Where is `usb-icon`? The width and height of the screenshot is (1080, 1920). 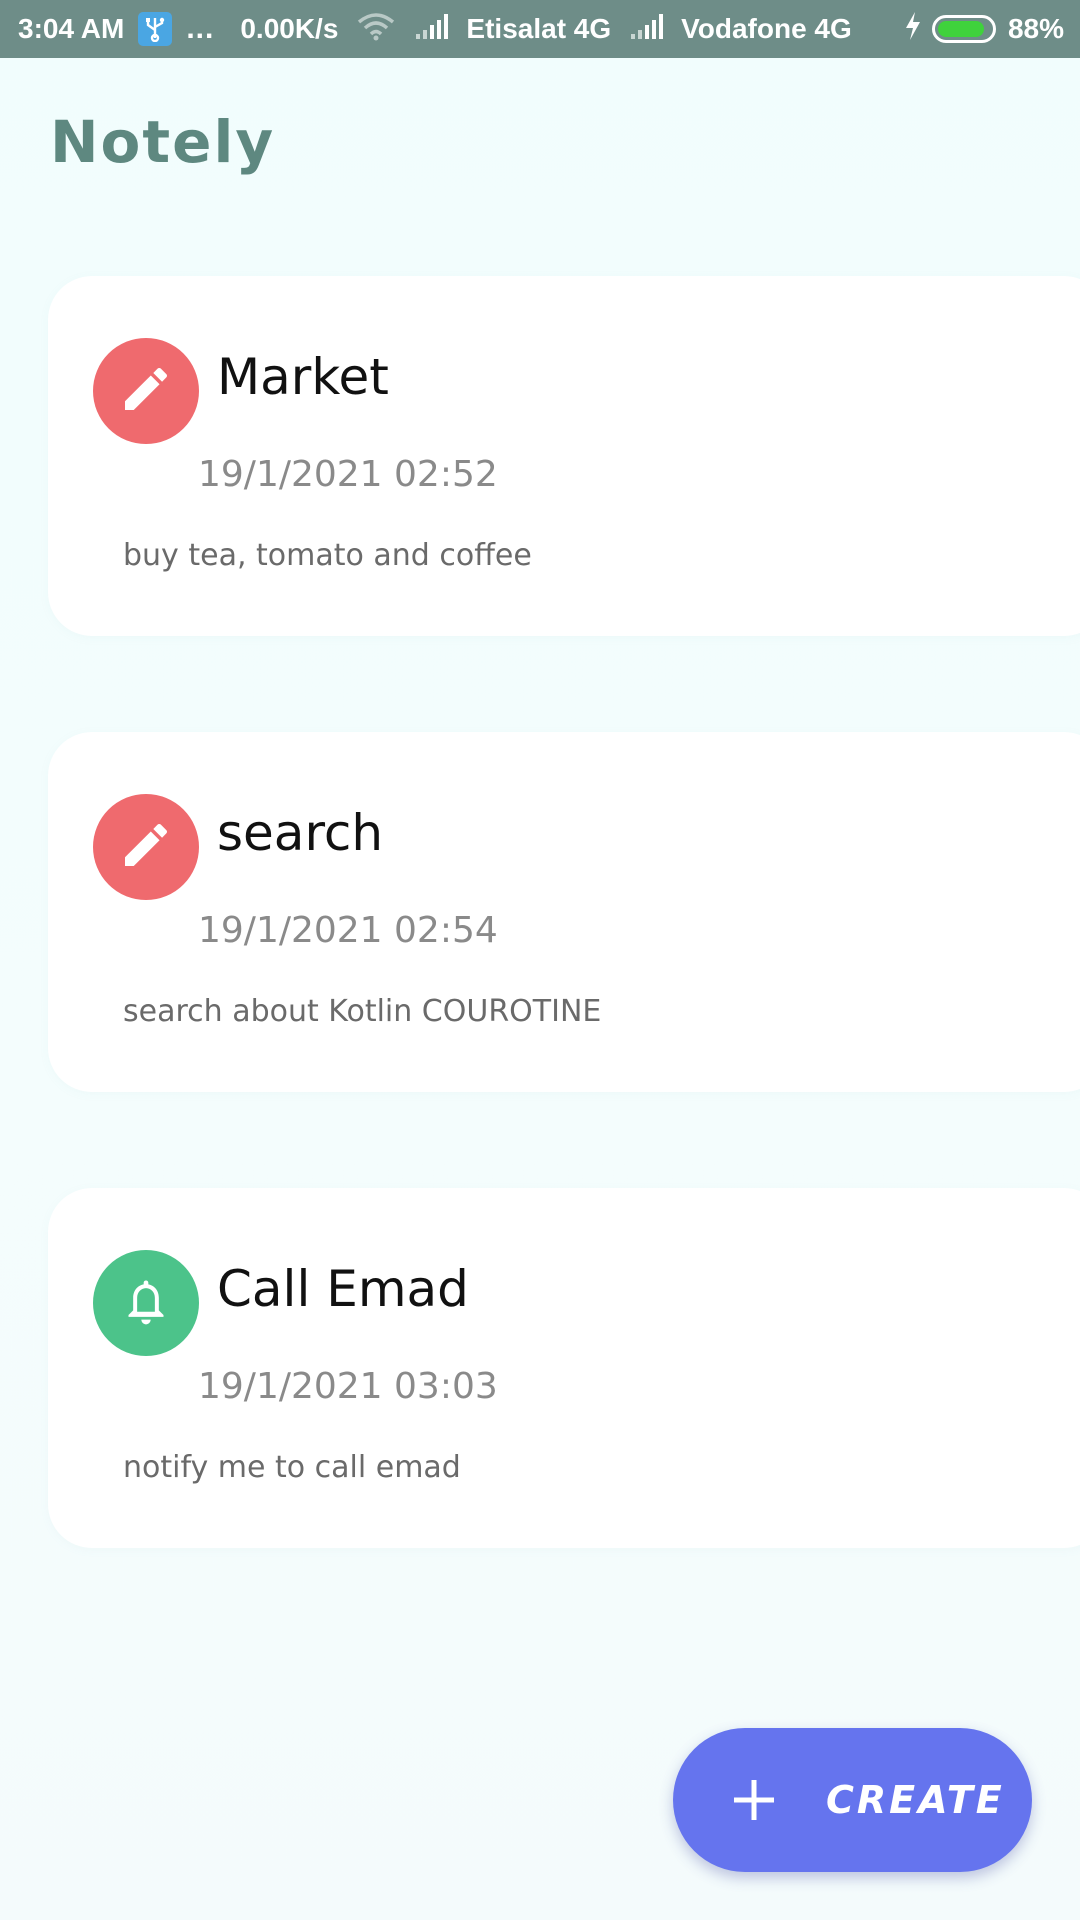 usb-icon is located at coordinates (155, 29).